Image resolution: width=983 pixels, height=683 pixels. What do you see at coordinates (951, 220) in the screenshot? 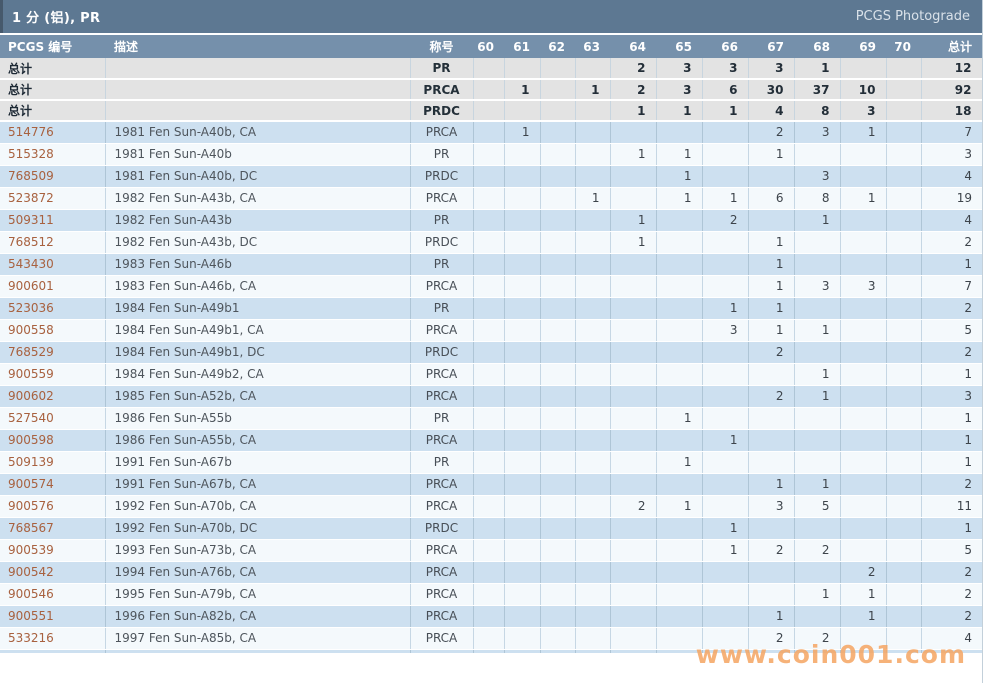
I see `cell-total: 4` at bounding box center [951, 220].